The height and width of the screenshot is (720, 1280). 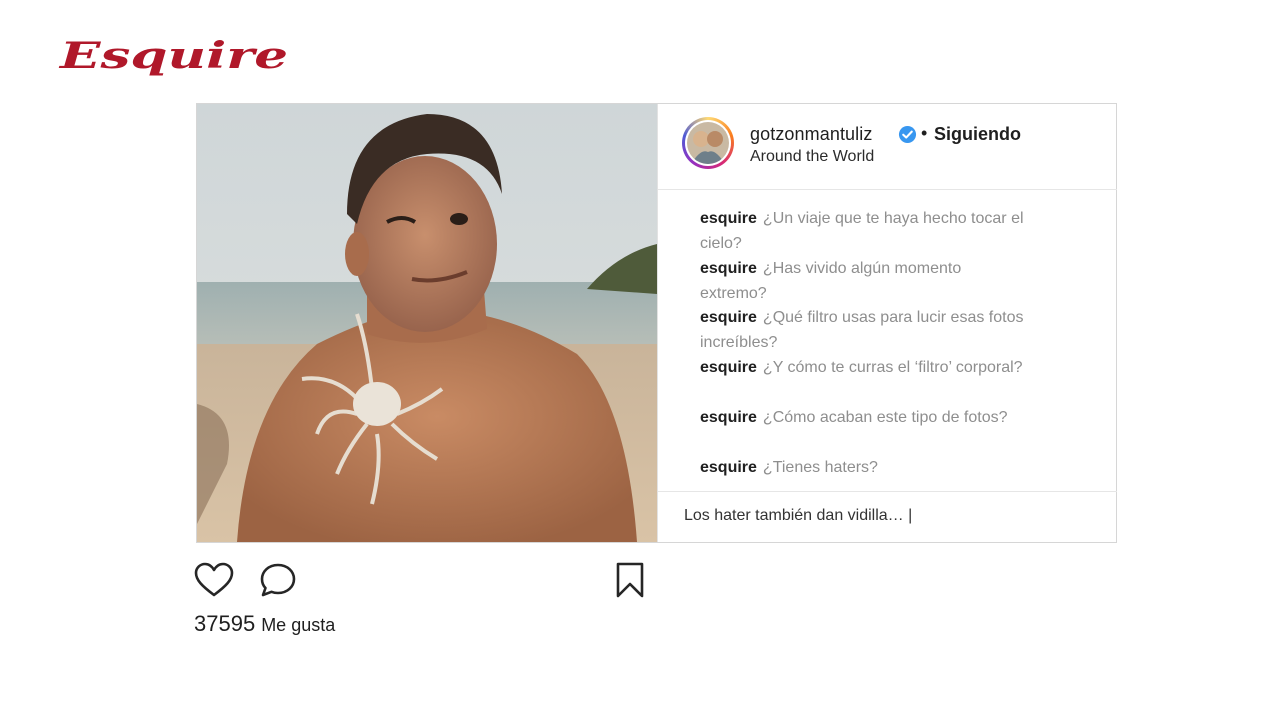 I want to click on add-comment-bar: Los hater también dan vidilla… |, so click(x=887, y=516).